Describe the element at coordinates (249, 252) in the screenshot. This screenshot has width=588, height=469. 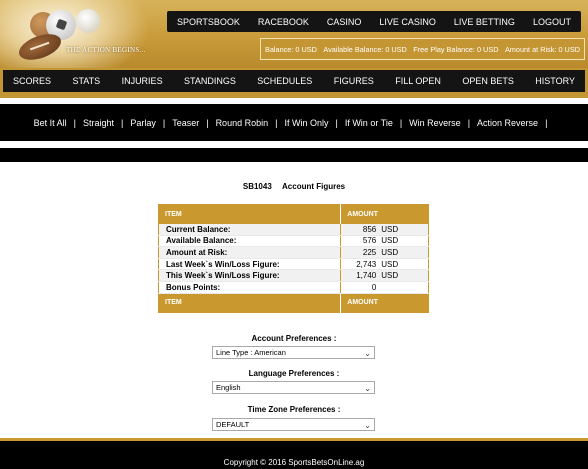
I see `row-label: Amount at Risk:` at that location.